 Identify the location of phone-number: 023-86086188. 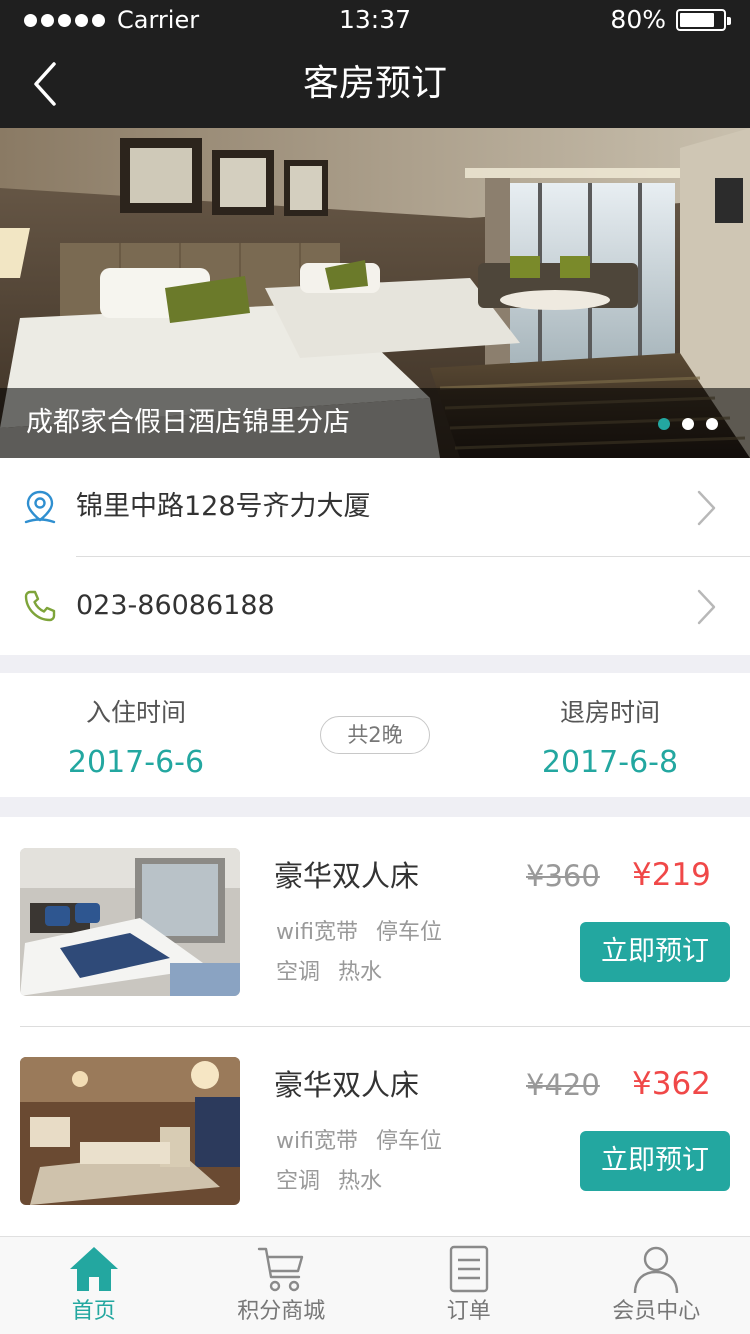
(175, 605).